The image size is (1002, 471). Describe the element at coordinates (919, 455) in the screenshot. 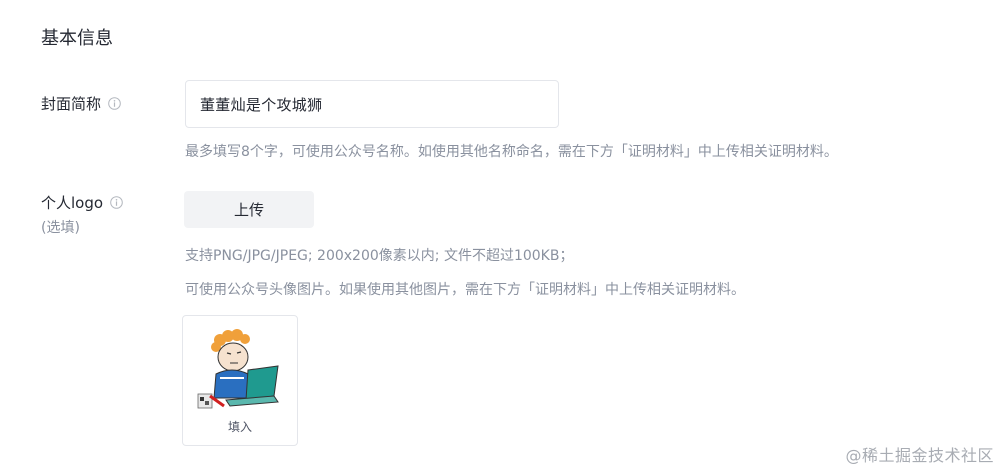

I see `watermark: @稀土掘金技术社区` at that location.